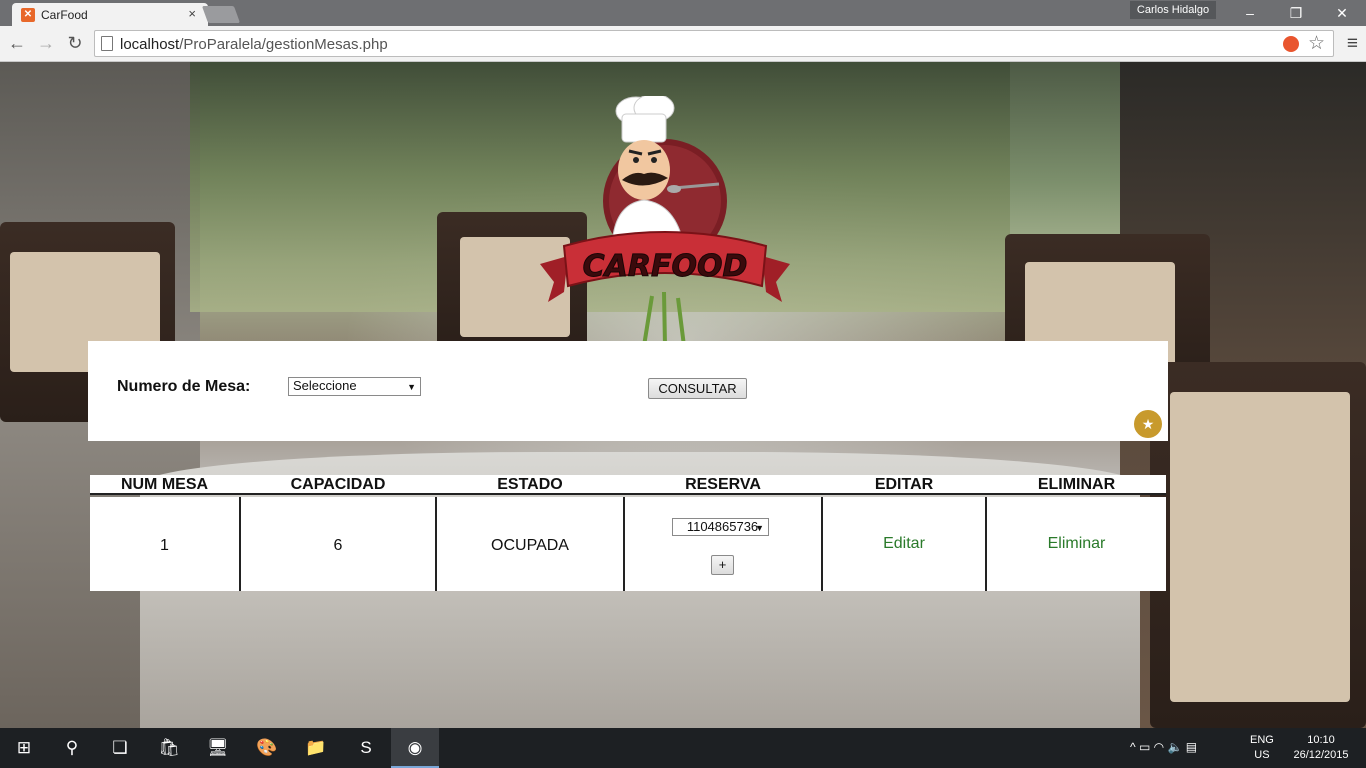 This screenshot has height=768, width=1366. Describe the element at coordinates (714, 43) in the screenshot. I see `address-bar: localhost/ProParalela/gestionMesas.php ☆` at that location.